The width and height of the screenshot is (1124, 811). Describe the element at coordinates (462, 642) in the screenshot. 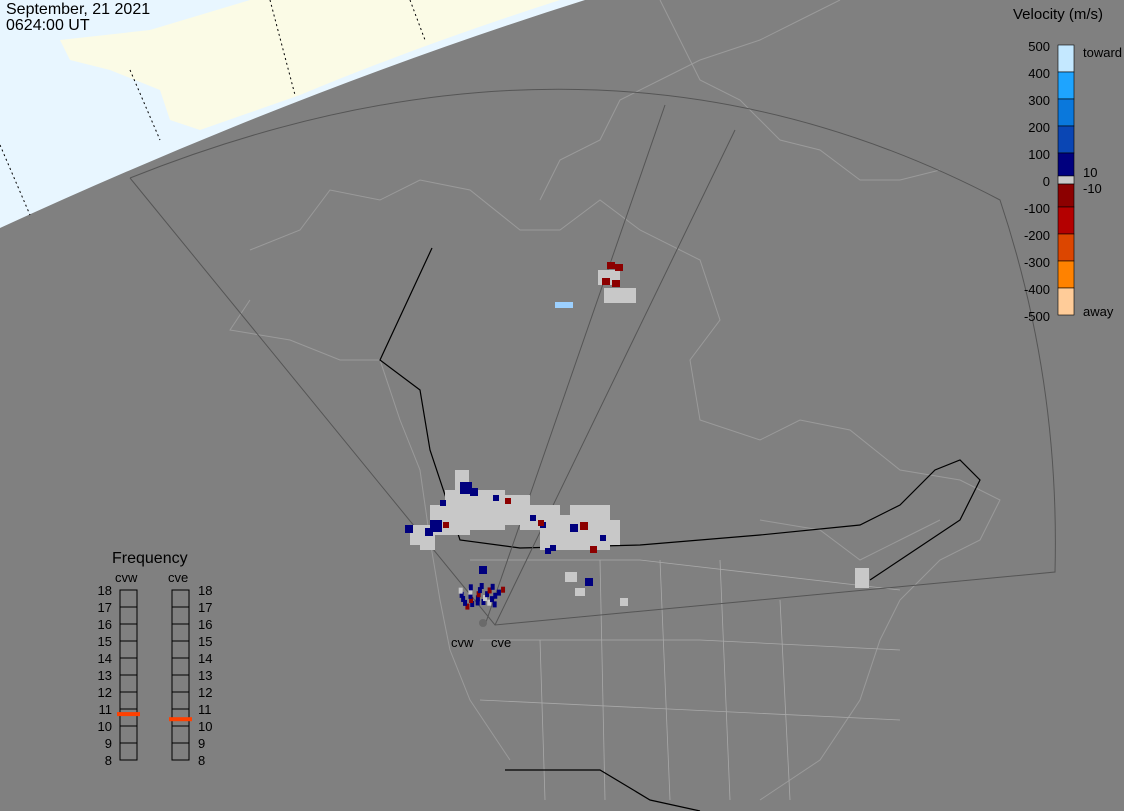

I see `radar-label-cvw: cvw` at that location.